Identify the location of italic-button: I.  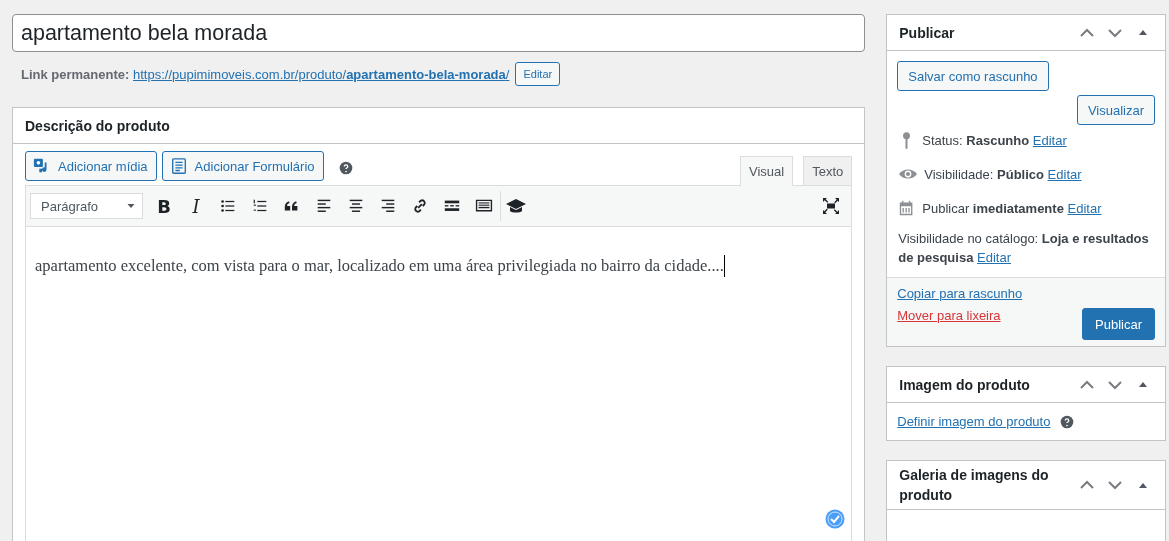
(196, 206).